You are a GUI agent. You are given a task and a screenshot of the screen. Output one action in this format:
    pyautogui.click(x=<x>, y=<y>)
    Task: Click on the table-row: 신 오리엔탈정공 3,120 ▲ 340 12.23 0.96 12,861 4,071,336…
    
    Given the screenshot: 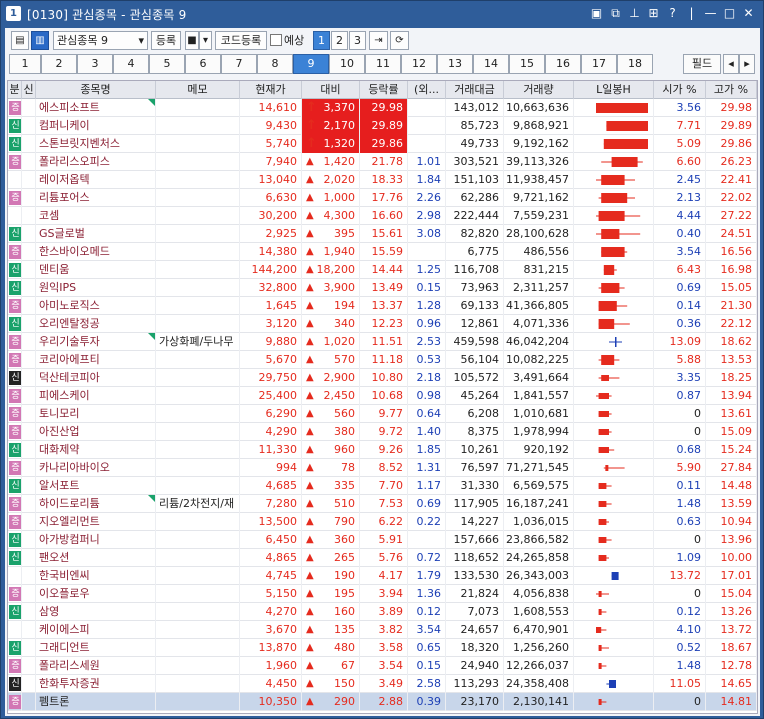 What is the action you would take?
    pyautogui.click(x=382, y=324)
    